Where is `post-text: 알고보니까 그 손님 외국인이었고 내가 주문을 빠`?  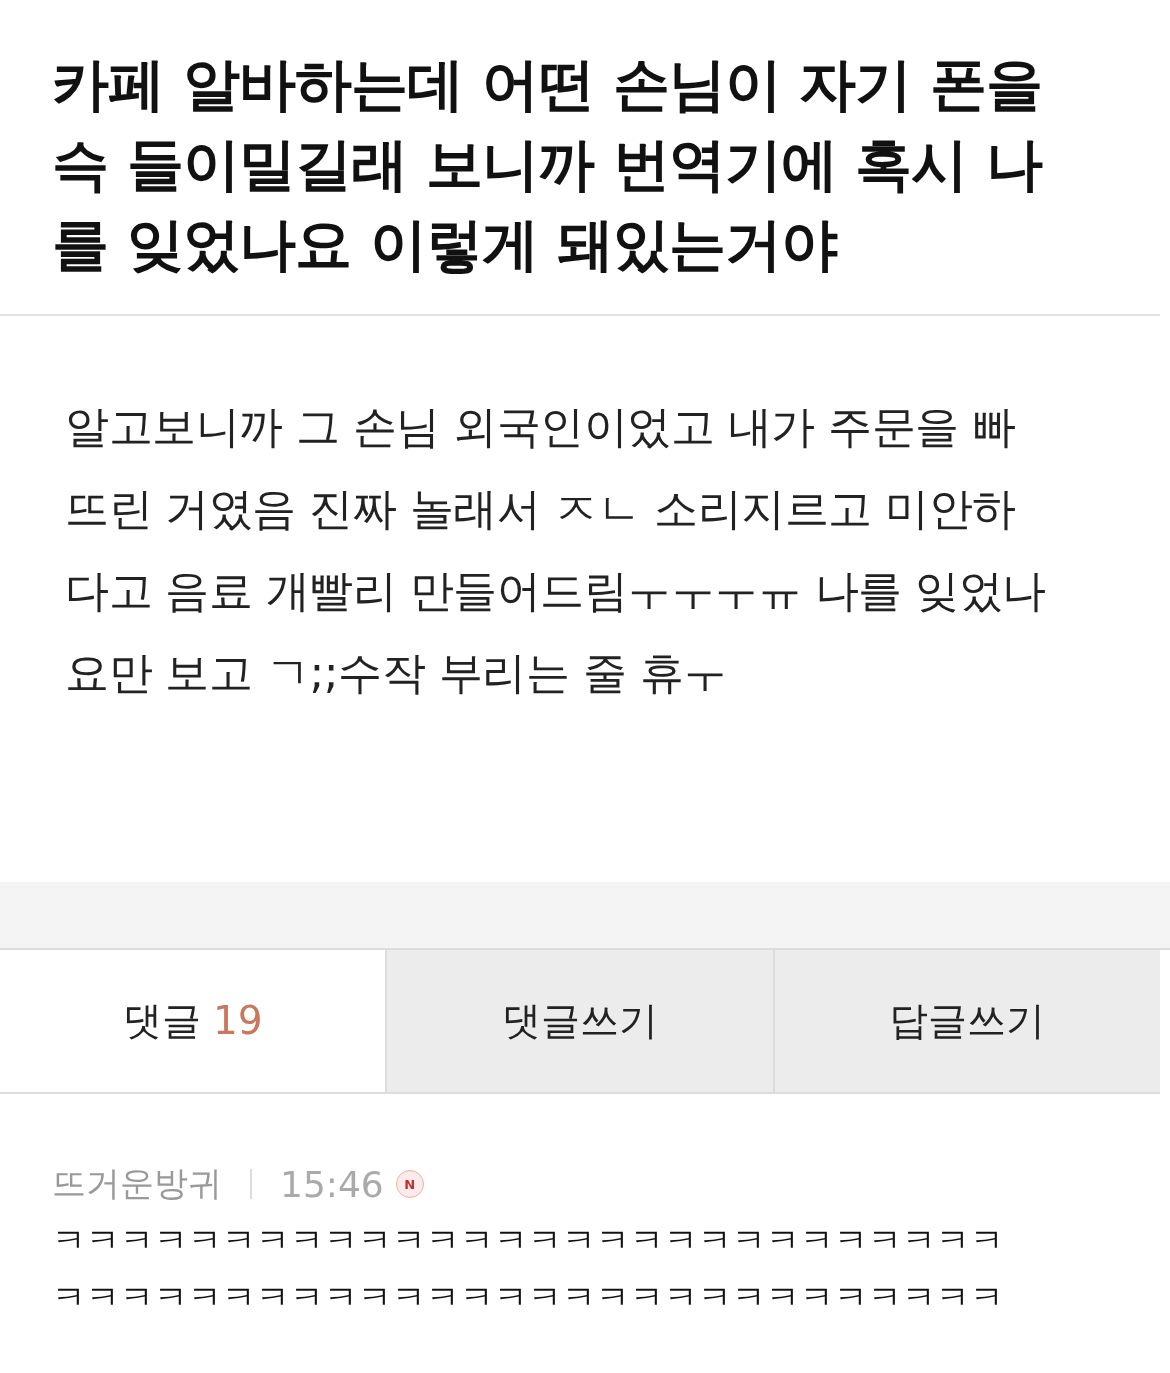 post-text: 알고보니까 그 손님 외국인이었고 내가 주문을 빠 is located at coordinates (541, 427).